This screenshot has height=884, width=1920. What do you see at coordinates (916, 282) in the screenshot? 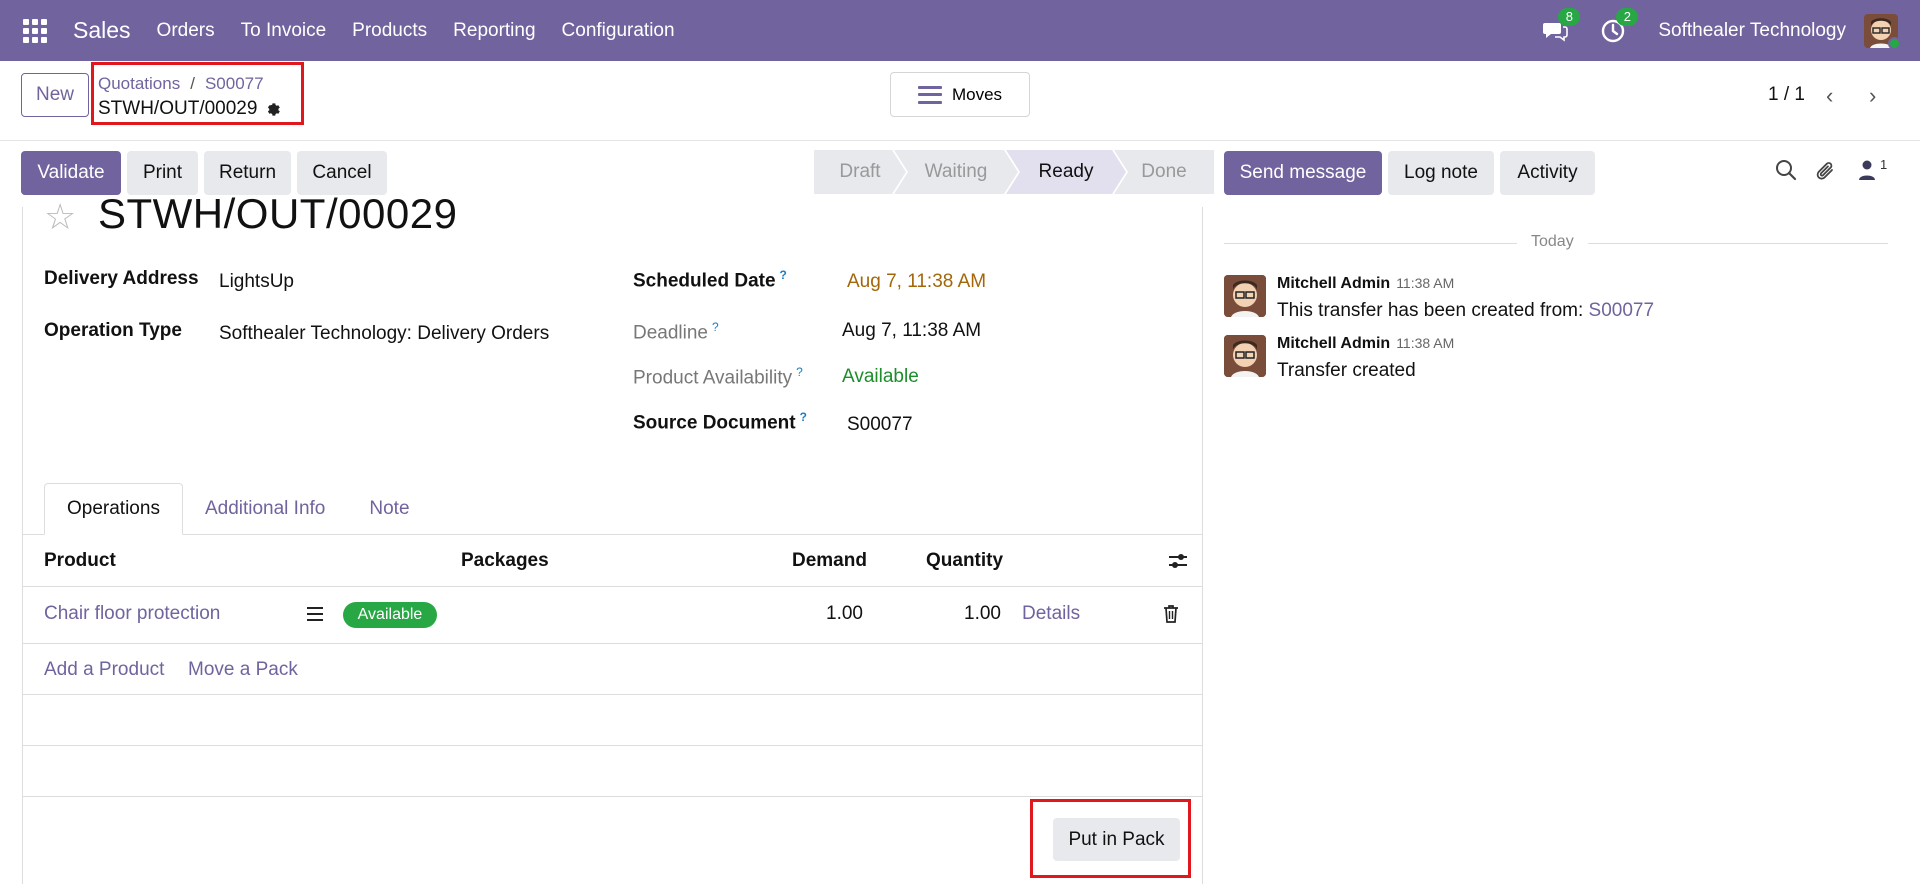
I see `scheduled-date-value: Aug 7, 11:38 AM` at bounding box center [916, 282].